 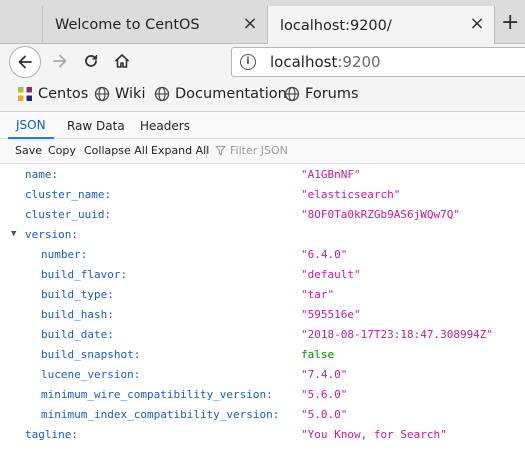 I want to click on arrow-right-icon, so click(x=60, y=61).